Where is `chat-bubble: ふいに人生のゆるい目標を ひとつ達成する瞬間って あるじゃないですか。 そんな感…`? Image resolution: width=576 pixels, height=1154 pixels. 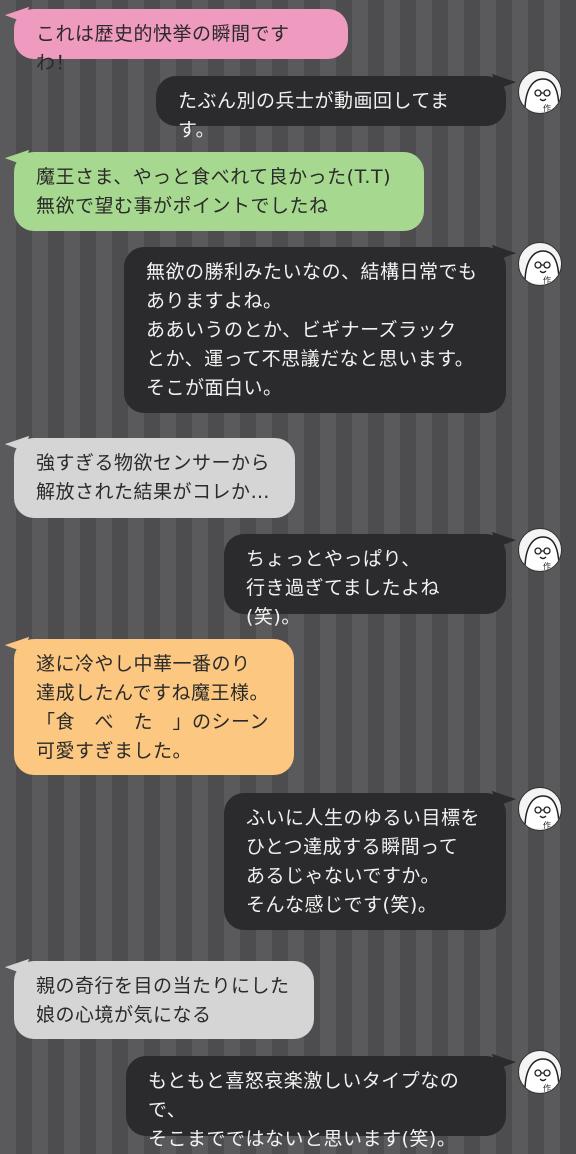
chat-bubble: ふいに人生のゆるい目標を ひとつ達成する瞬間って あるじゃないですか。 そんな感… is located at coordinates (365, 861).